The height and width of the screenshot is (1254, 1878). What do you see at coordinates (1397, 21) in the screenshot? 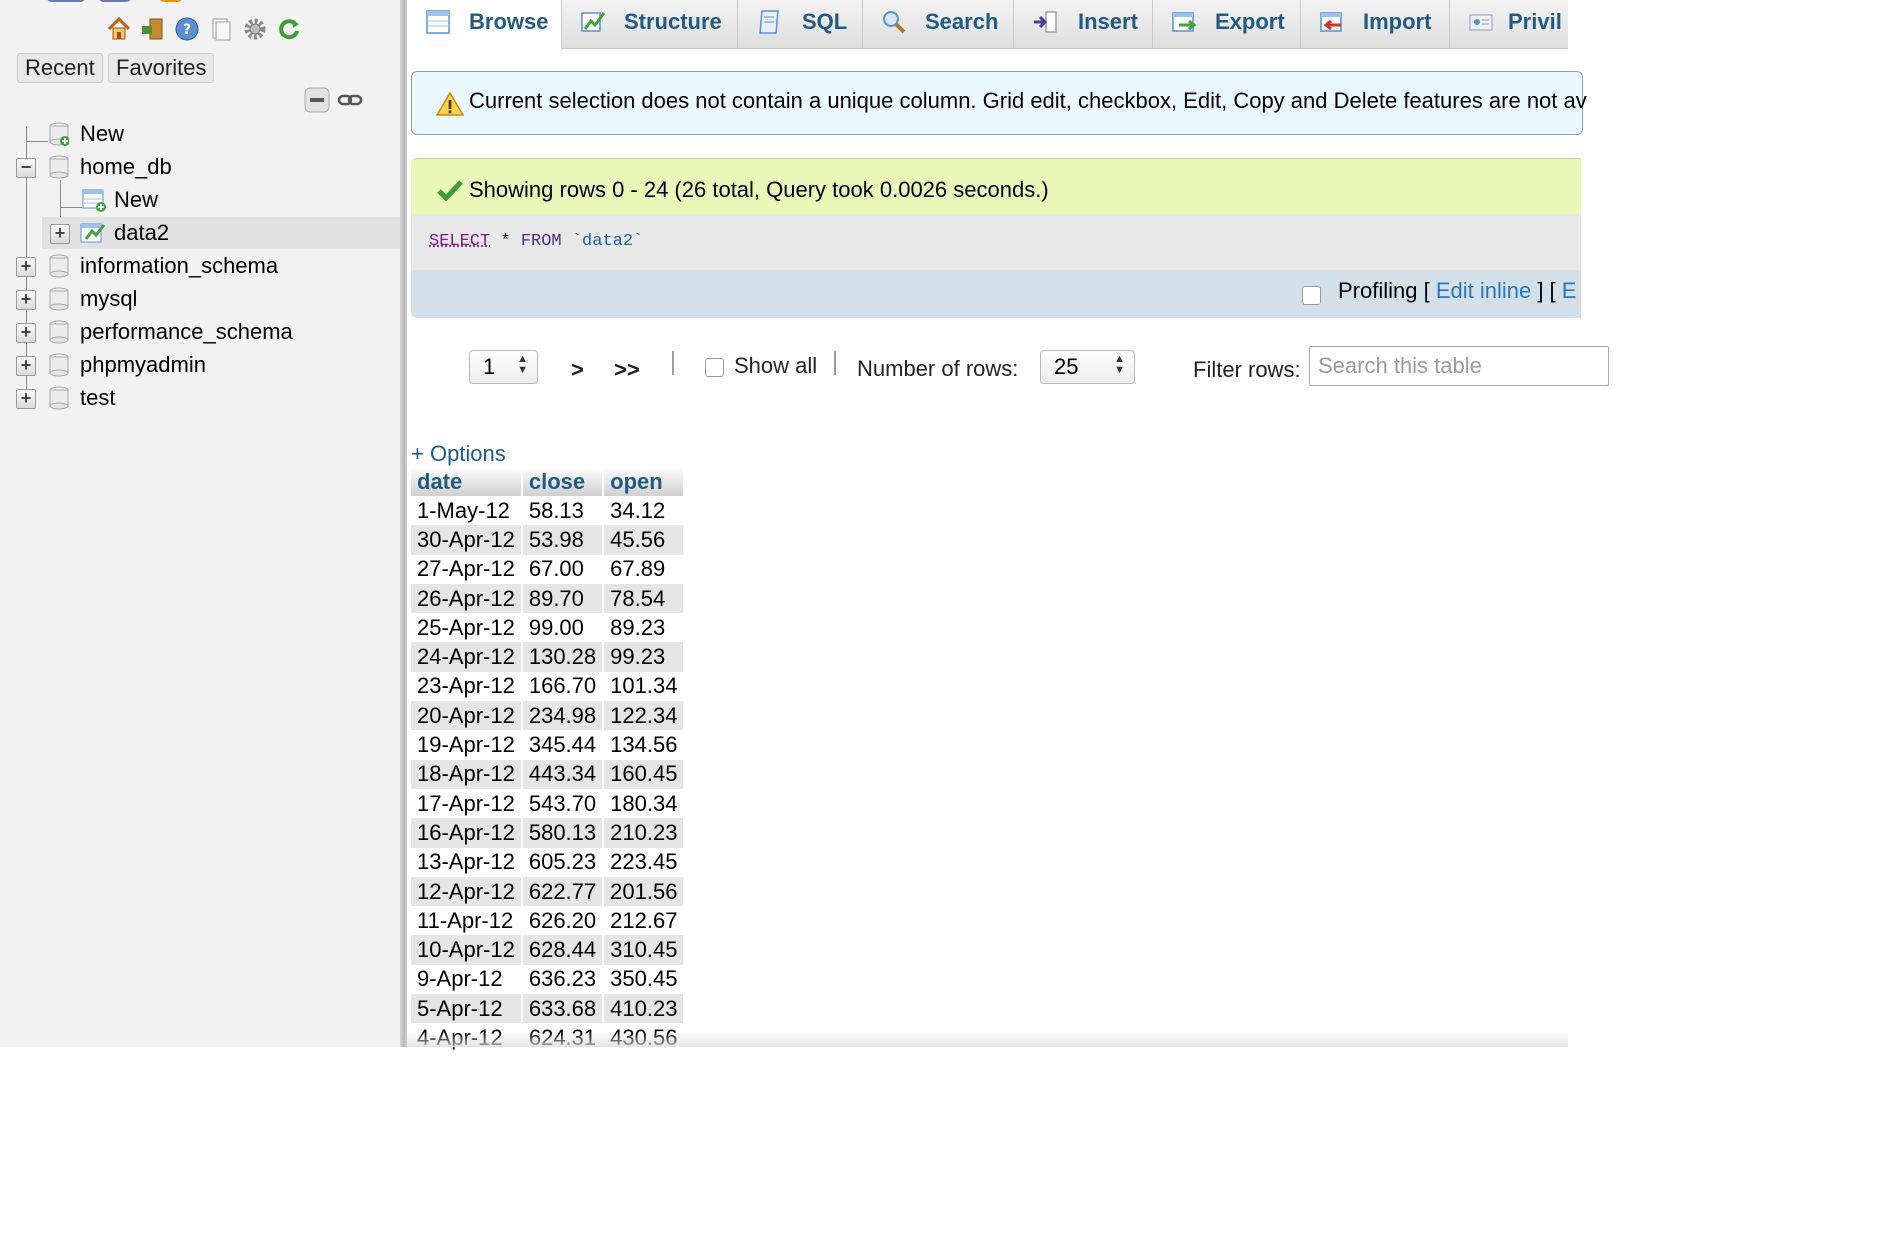
I see `tab-label: Import` at bounding box center [1397, 21].